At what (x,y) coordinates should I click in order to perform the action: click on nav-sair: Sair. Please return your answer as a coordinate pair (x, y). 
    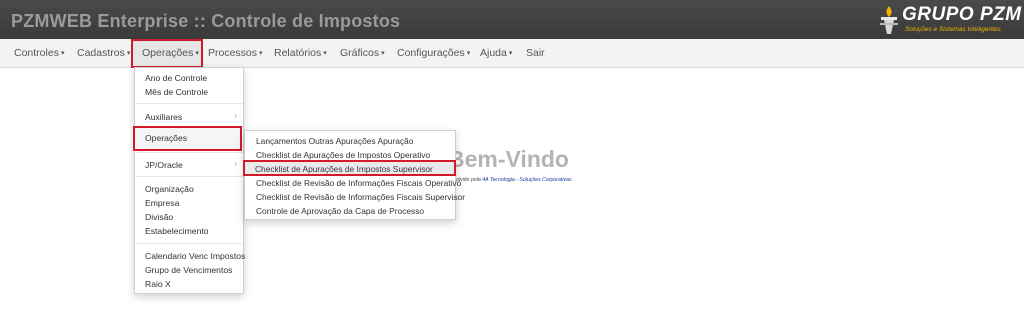
    Looking at the image, I should click on (535, 53).